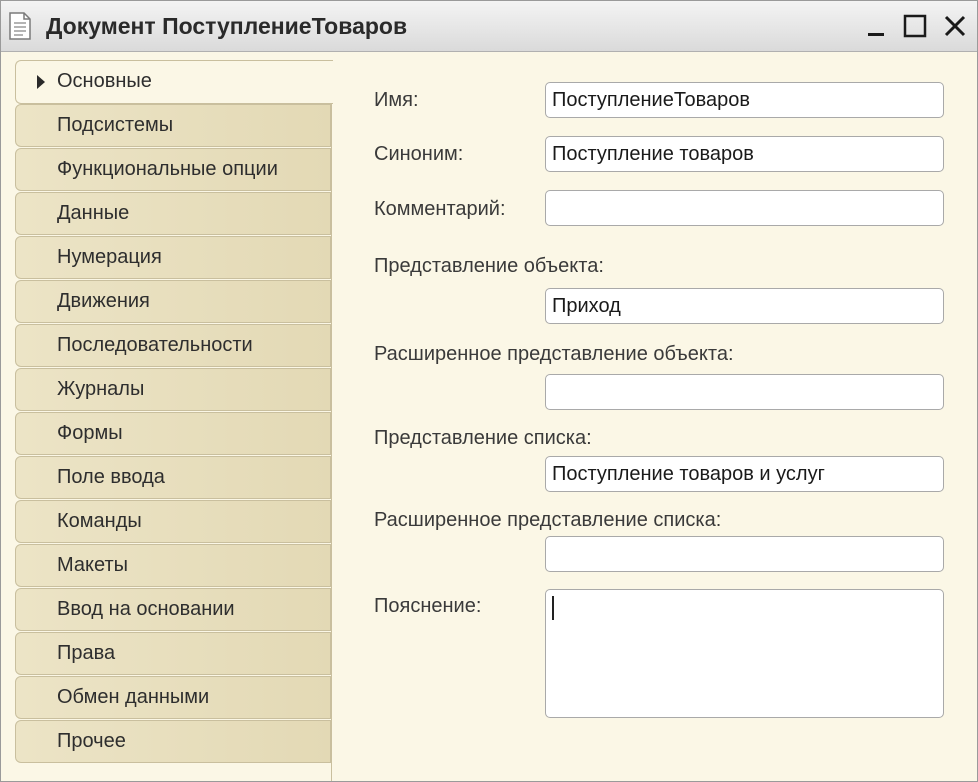 The image size is (978, 782). What do you see at coordinates (109, 257) in the screenshot?
I see `tab-label: Нумерация` at bounding box center [109, 257].